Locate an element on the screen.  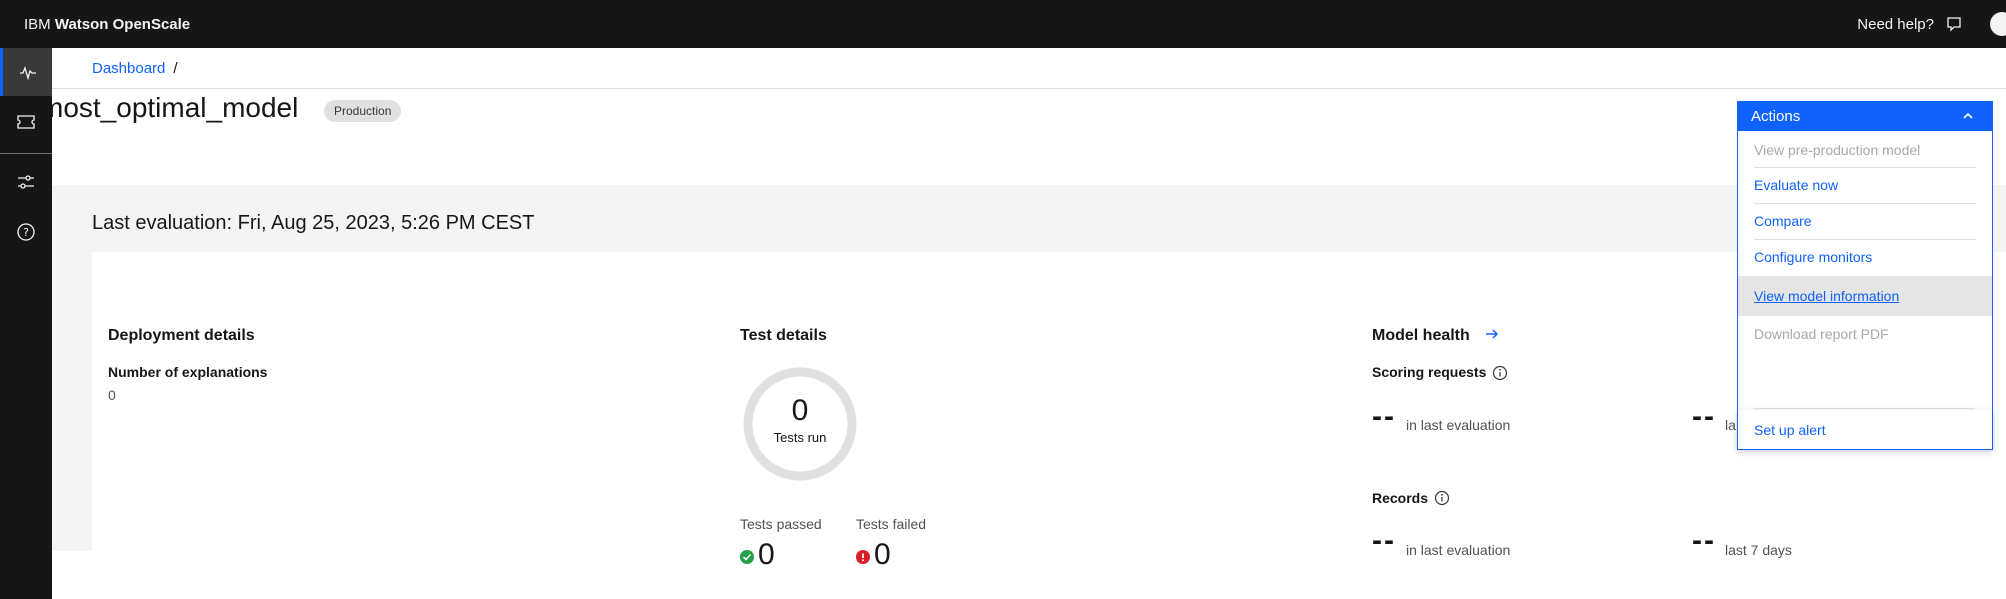
brand-name: Watson OpenScale is located at coordinates (122, 24).